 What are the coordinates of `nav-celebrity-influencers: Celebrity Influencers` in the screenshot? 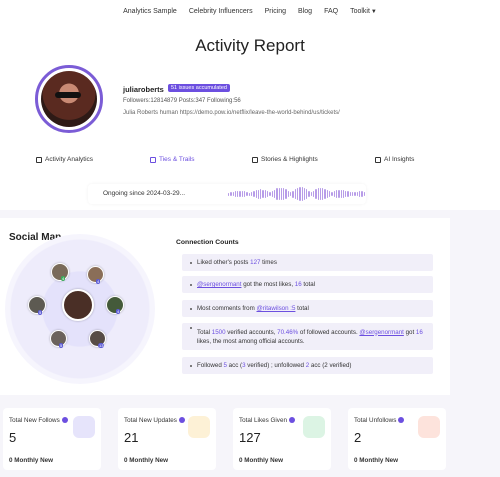 It's located at (221, 11).